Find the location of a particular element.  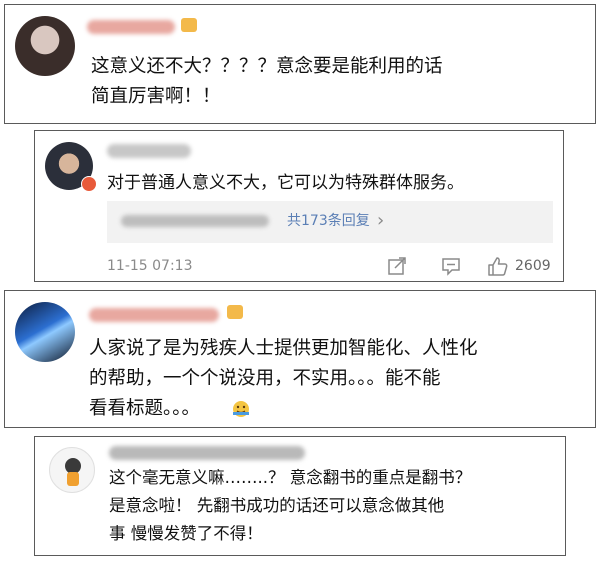

comment-text-line: 是意念啦！ 先翻书成功的话还可以意念做其他 is located at coordinates (277, 505).